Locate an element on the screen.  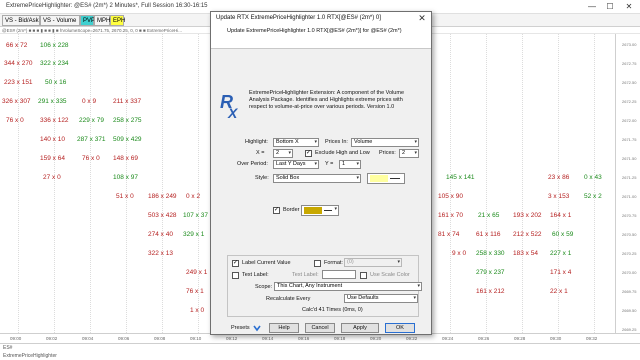
time-tick-label: 09:32 is located at coordinates (592, 338).